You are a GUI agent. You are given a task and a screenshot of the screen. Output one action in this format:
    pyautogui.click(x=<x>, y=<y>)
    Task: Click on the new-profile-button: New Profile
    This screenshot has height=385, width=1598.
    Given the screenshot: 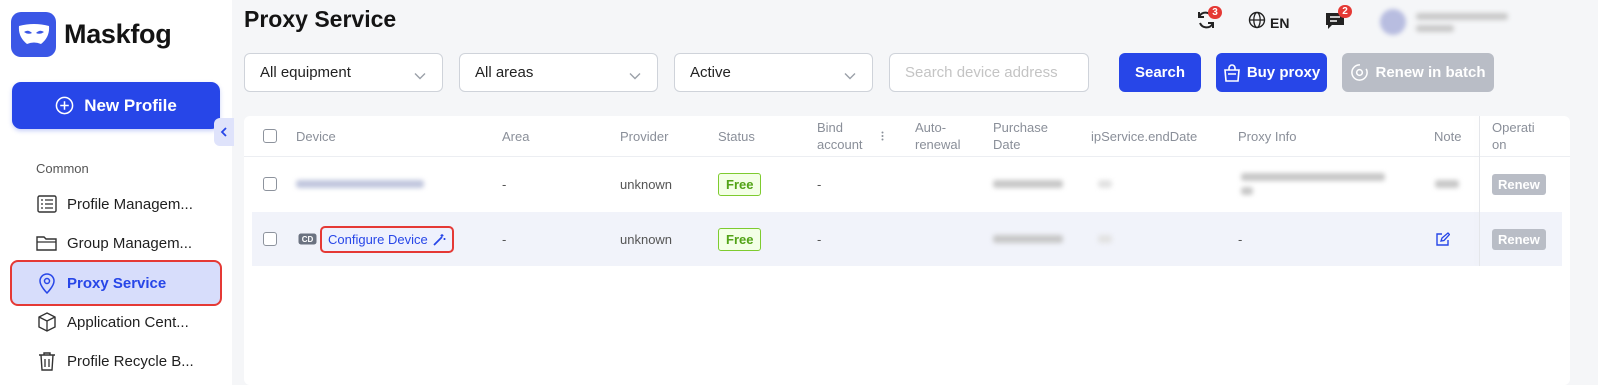 What is the action you would take?
    pyautogui.click(x=116, y=105)
    